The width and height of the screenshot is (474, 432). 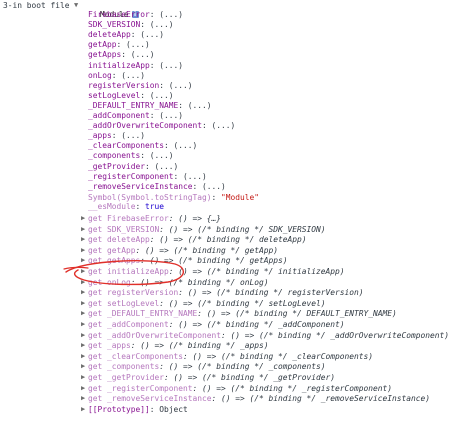 I want to click on getter-name: _removeServiceInstance, so click(x=159, y=399).